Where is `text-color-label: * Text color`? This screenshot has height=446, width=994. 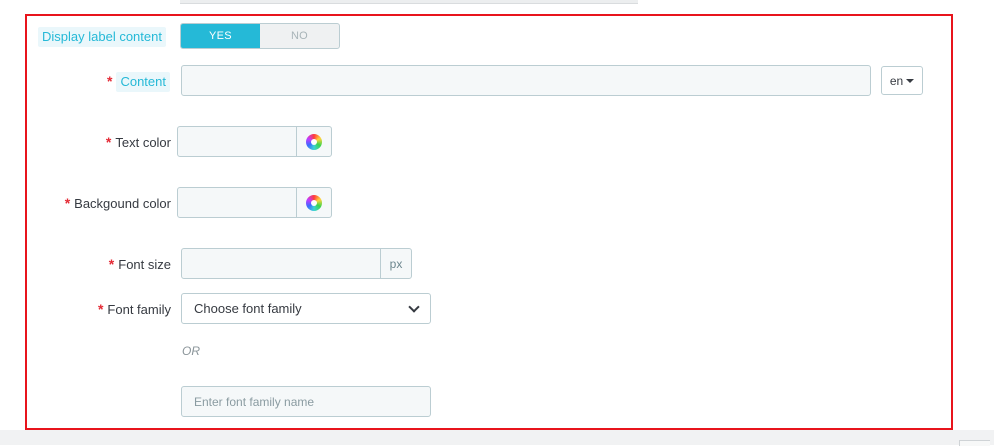
text-color-label: * Text color is located at coordinates (138, 142).